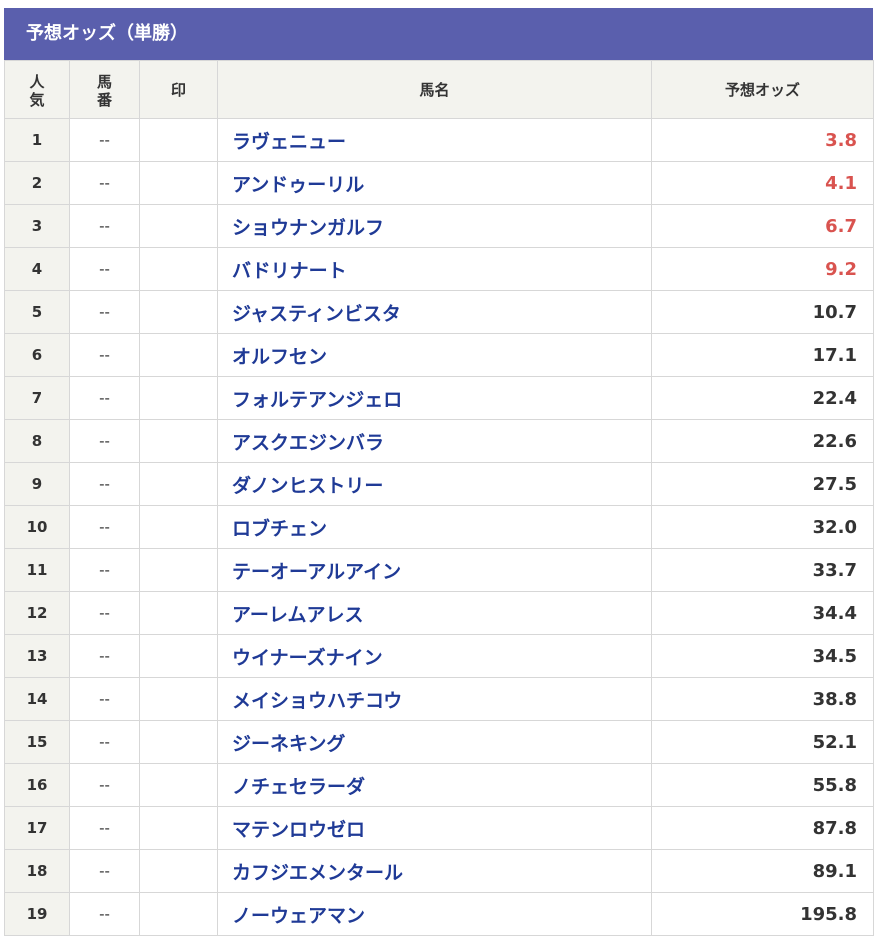 Image resolution: width=879 pixels, height=945 pixels. What do you see at coordinates (37, 656) in the screenshot?
I see `popularity-rank: 13` at bounding box center [37, 656].